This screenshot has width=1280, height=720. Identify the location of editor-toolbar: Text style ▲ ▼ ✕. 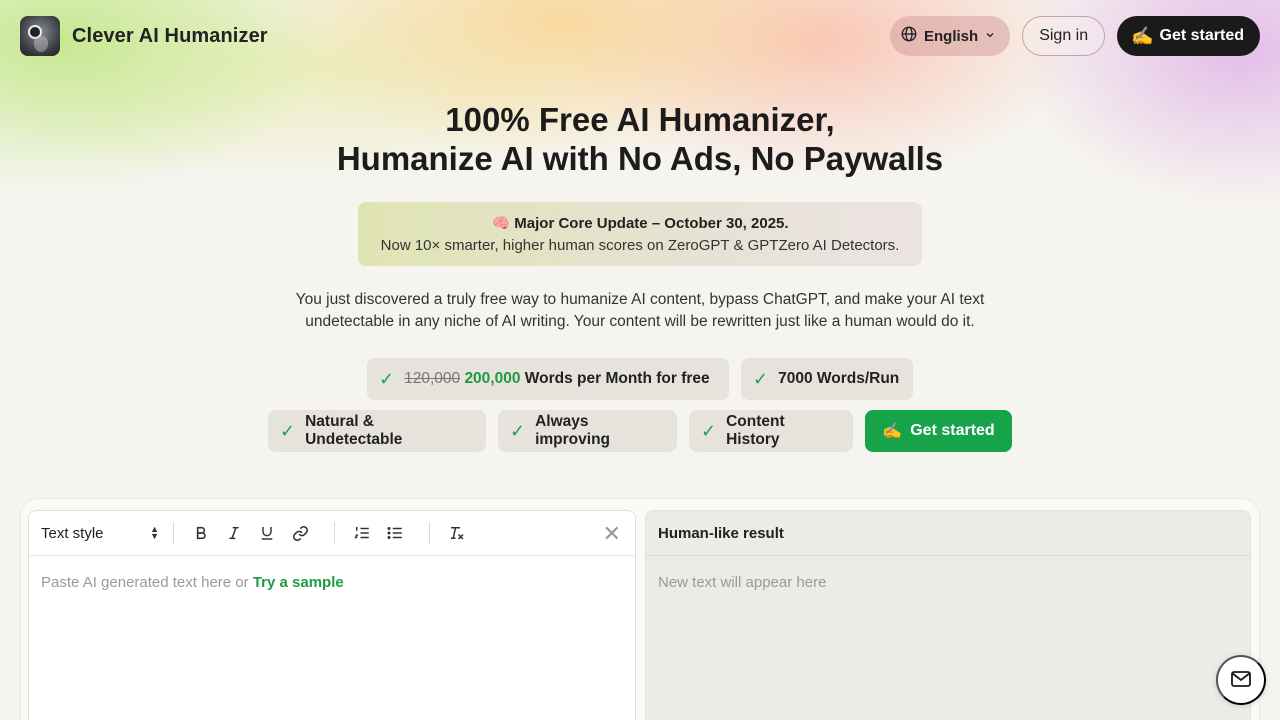
(332, 533).